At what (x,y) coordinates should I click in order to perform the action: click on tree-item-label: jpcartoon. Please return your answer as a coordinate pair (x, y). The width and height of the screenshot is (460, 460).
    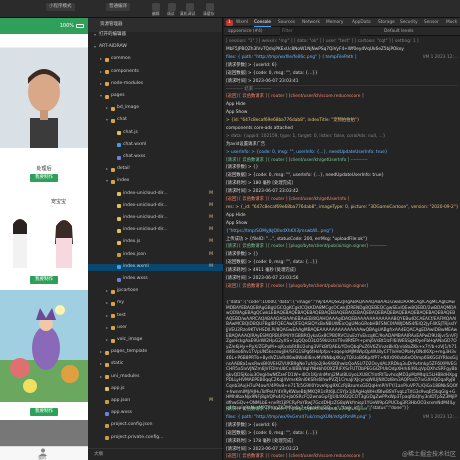
    Looking at the image, I should click on (128, 291).